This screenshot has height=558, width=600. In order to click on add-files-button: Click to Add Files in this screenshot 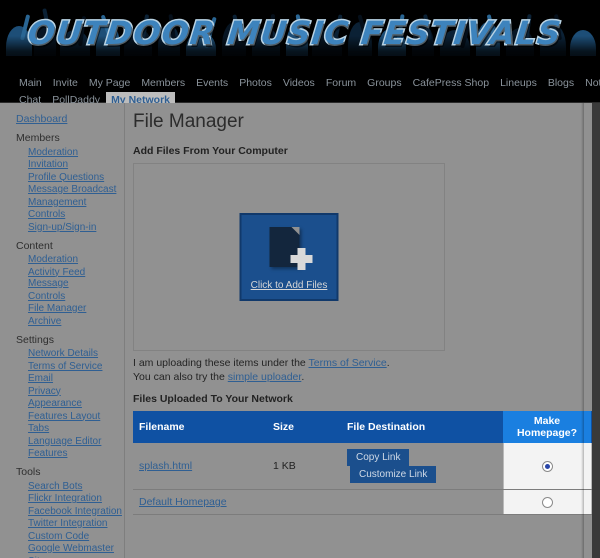, I will do `click(289, 257)`.